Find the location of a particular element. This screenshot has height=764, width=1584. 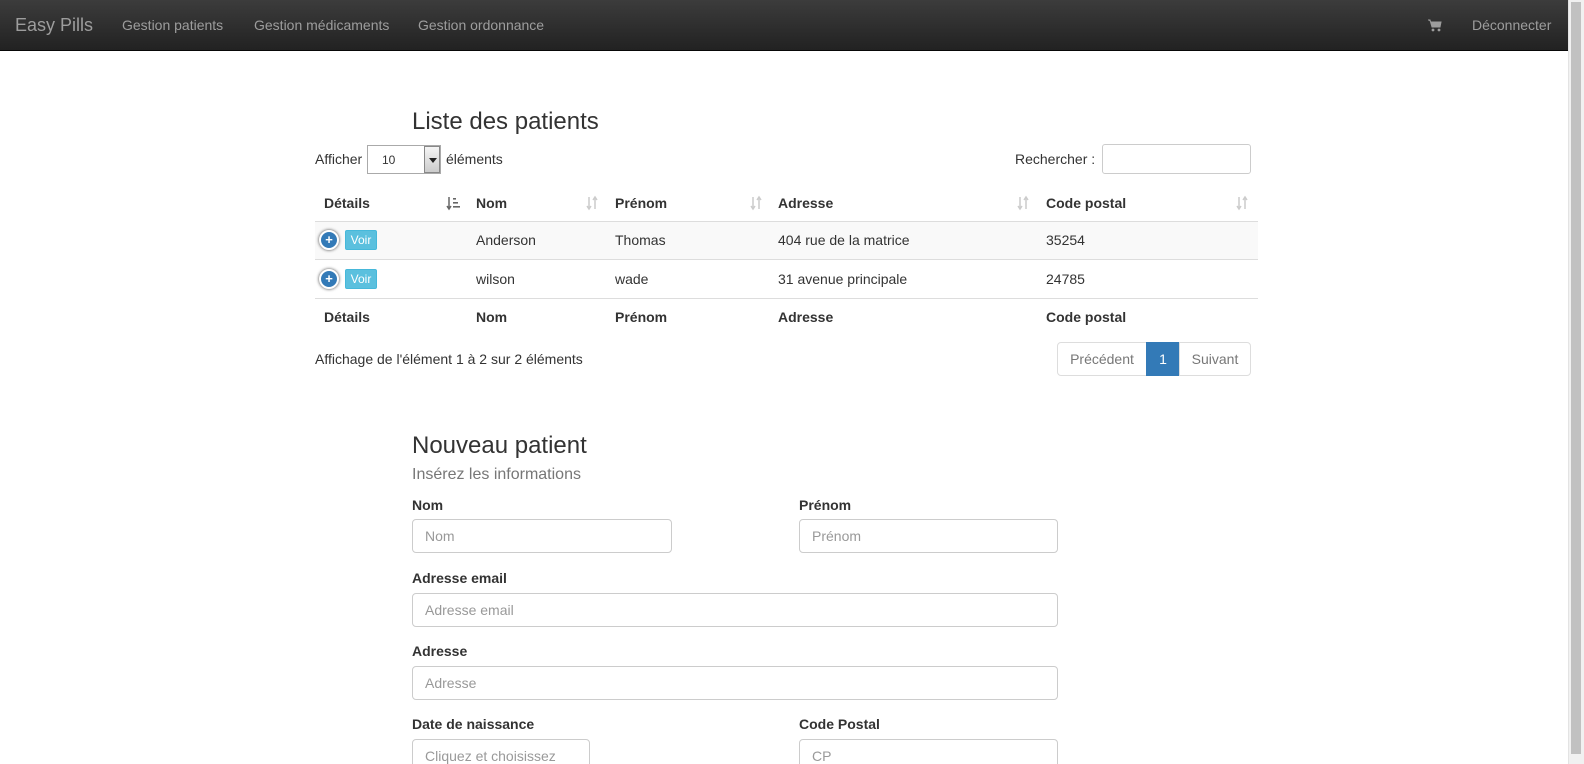

column-footer-details: Détails is located at coordinates (347, 317).